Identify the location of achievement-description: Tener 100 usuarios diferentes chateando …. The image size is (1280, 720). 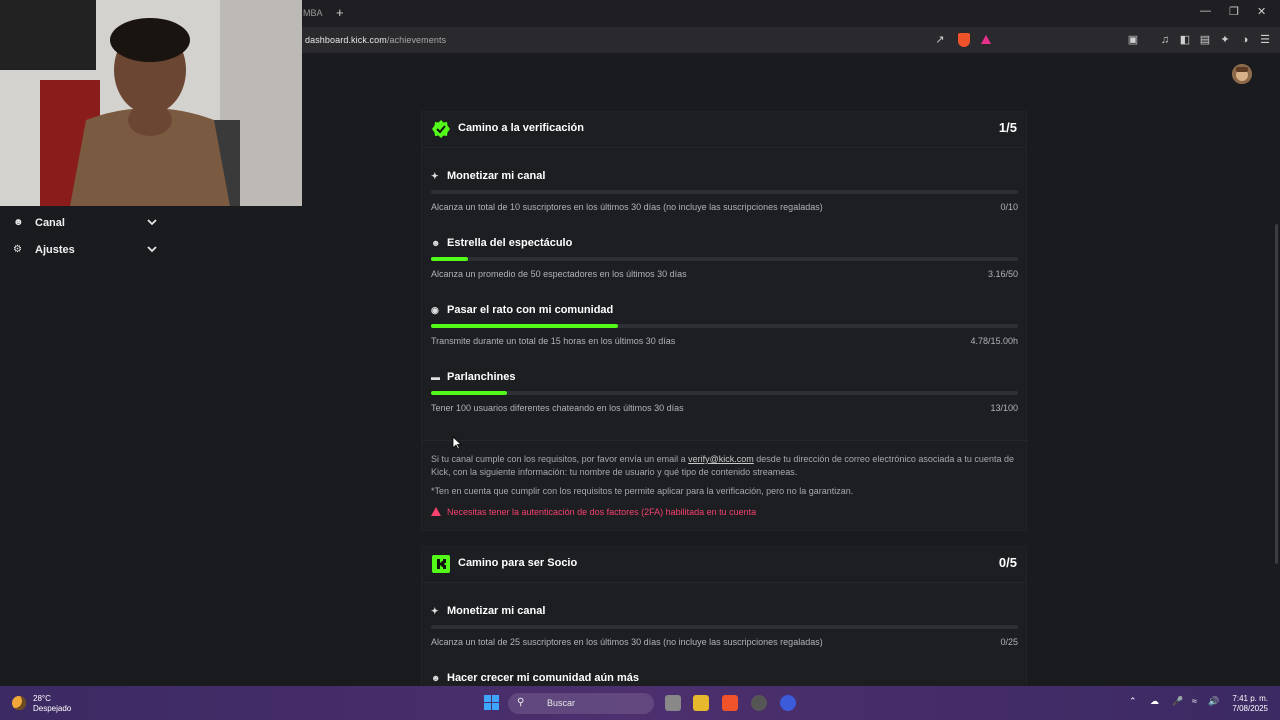
(557, 408).